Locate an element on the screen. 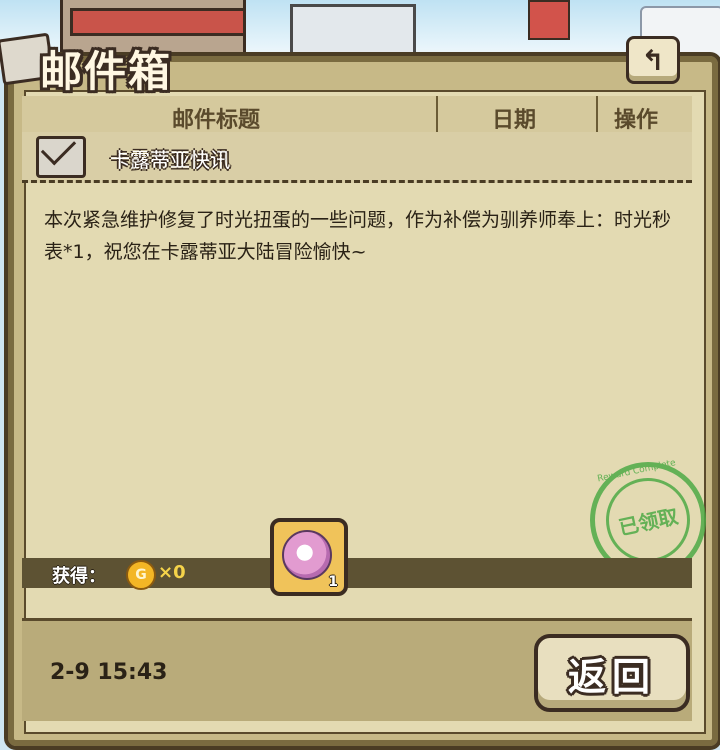 The image size is (720, 750). stopwatch-item-icon is located at coordinates (307, 555).